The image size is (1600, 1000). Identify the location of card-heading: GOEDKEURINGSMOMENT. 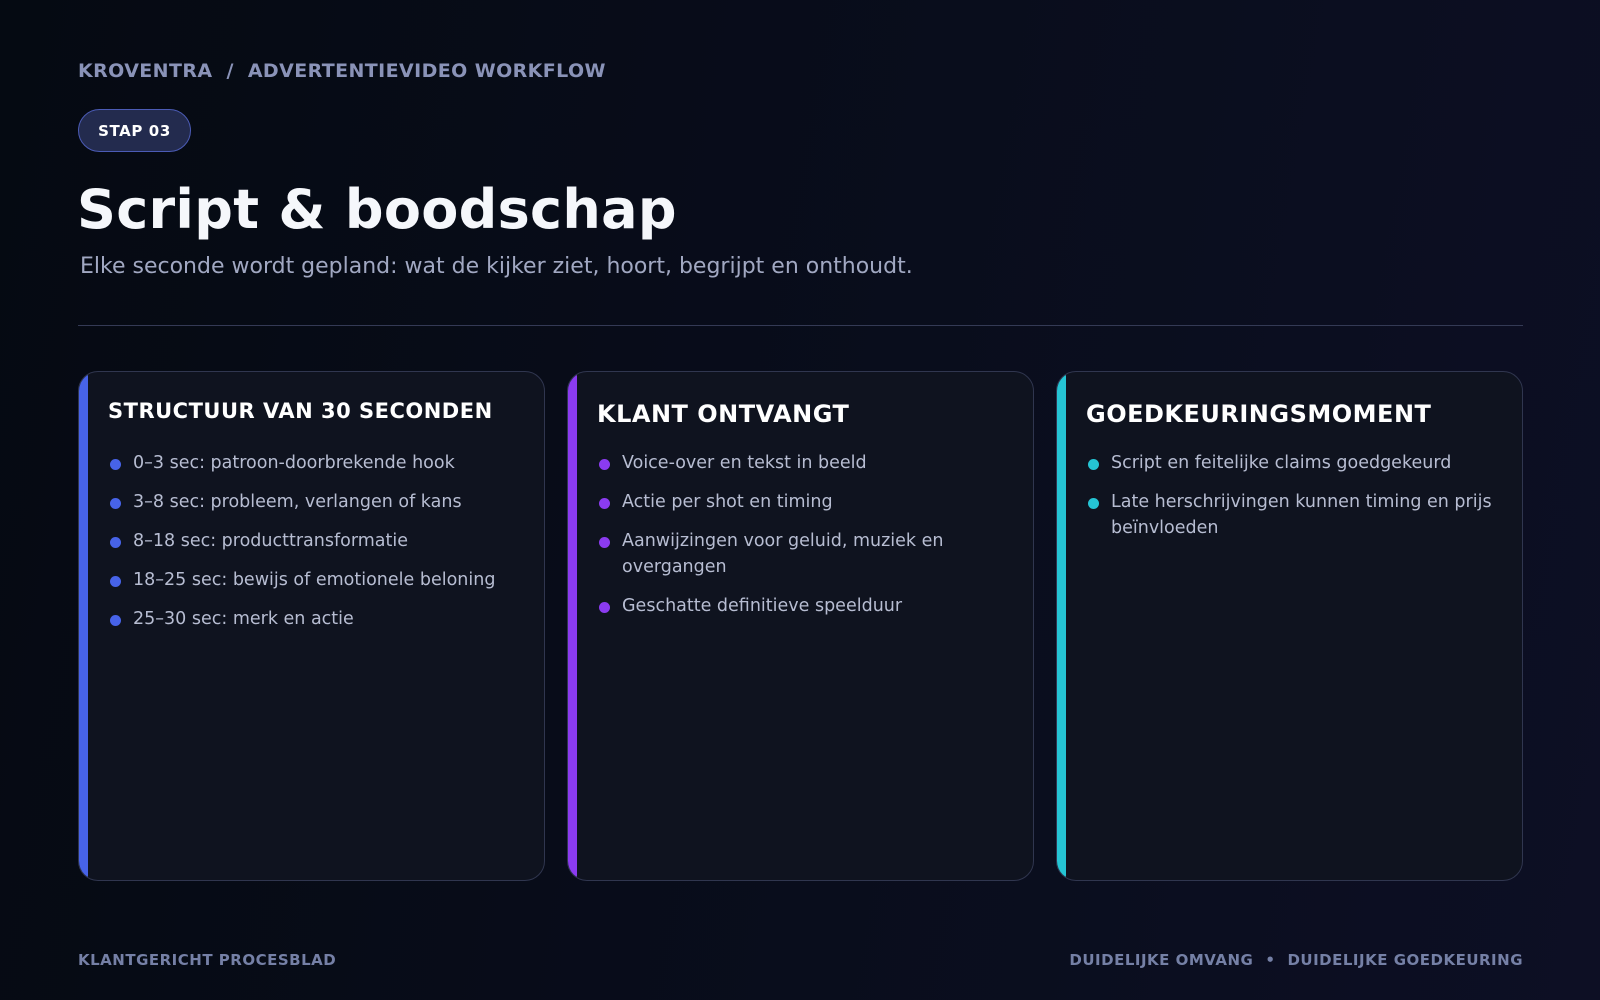
(1259, 414).